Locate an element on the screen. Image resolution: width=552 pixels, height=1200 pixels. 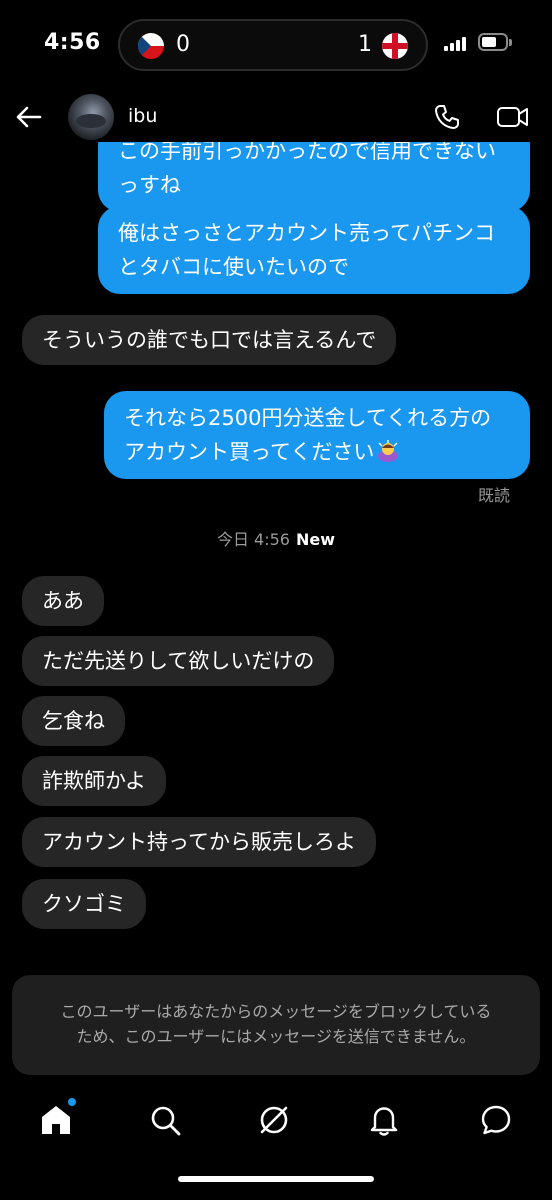
status-bar: 4:56 0 1 is located at coordinates (276, 46).